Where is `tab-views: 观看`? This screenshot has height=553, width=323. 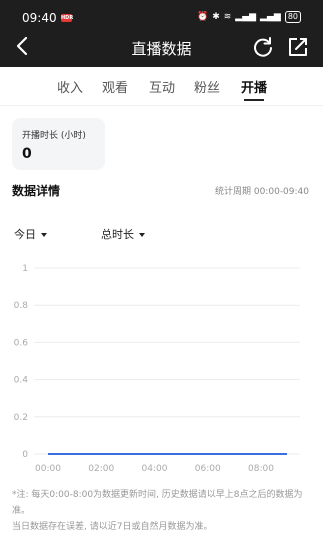
tab-views: 观看 is located at coordinates (115, 86).